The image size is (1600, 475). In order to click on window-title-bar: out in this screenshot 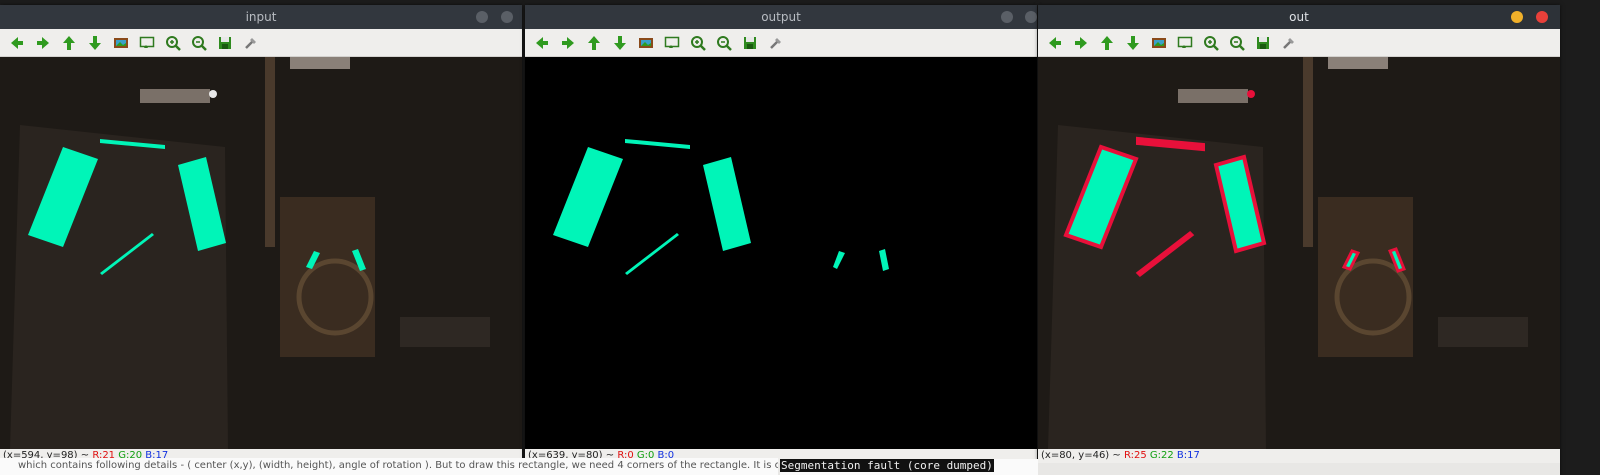, I will do `click(1299, 17)`.